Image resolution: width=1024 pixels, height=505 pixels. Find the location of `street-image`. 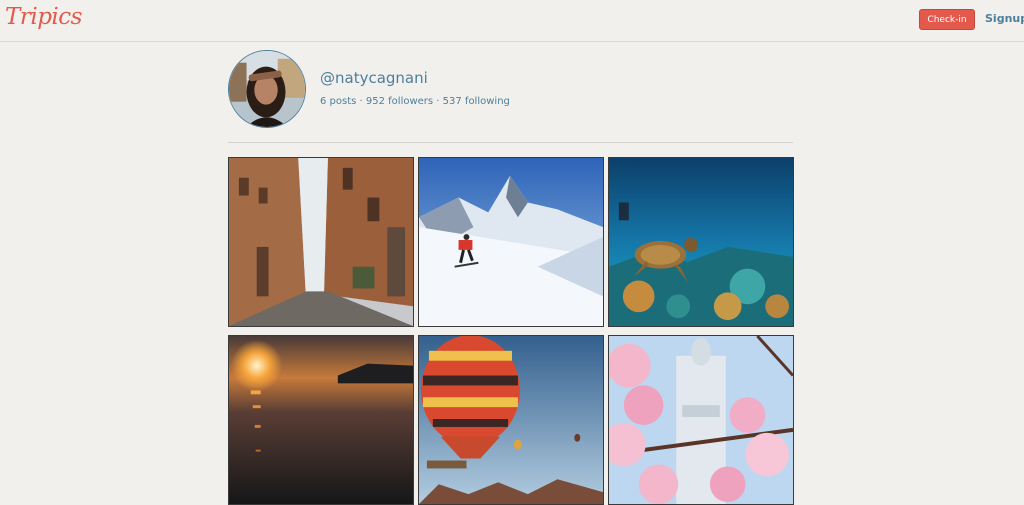

street-image is located at coordinates (321, 242).